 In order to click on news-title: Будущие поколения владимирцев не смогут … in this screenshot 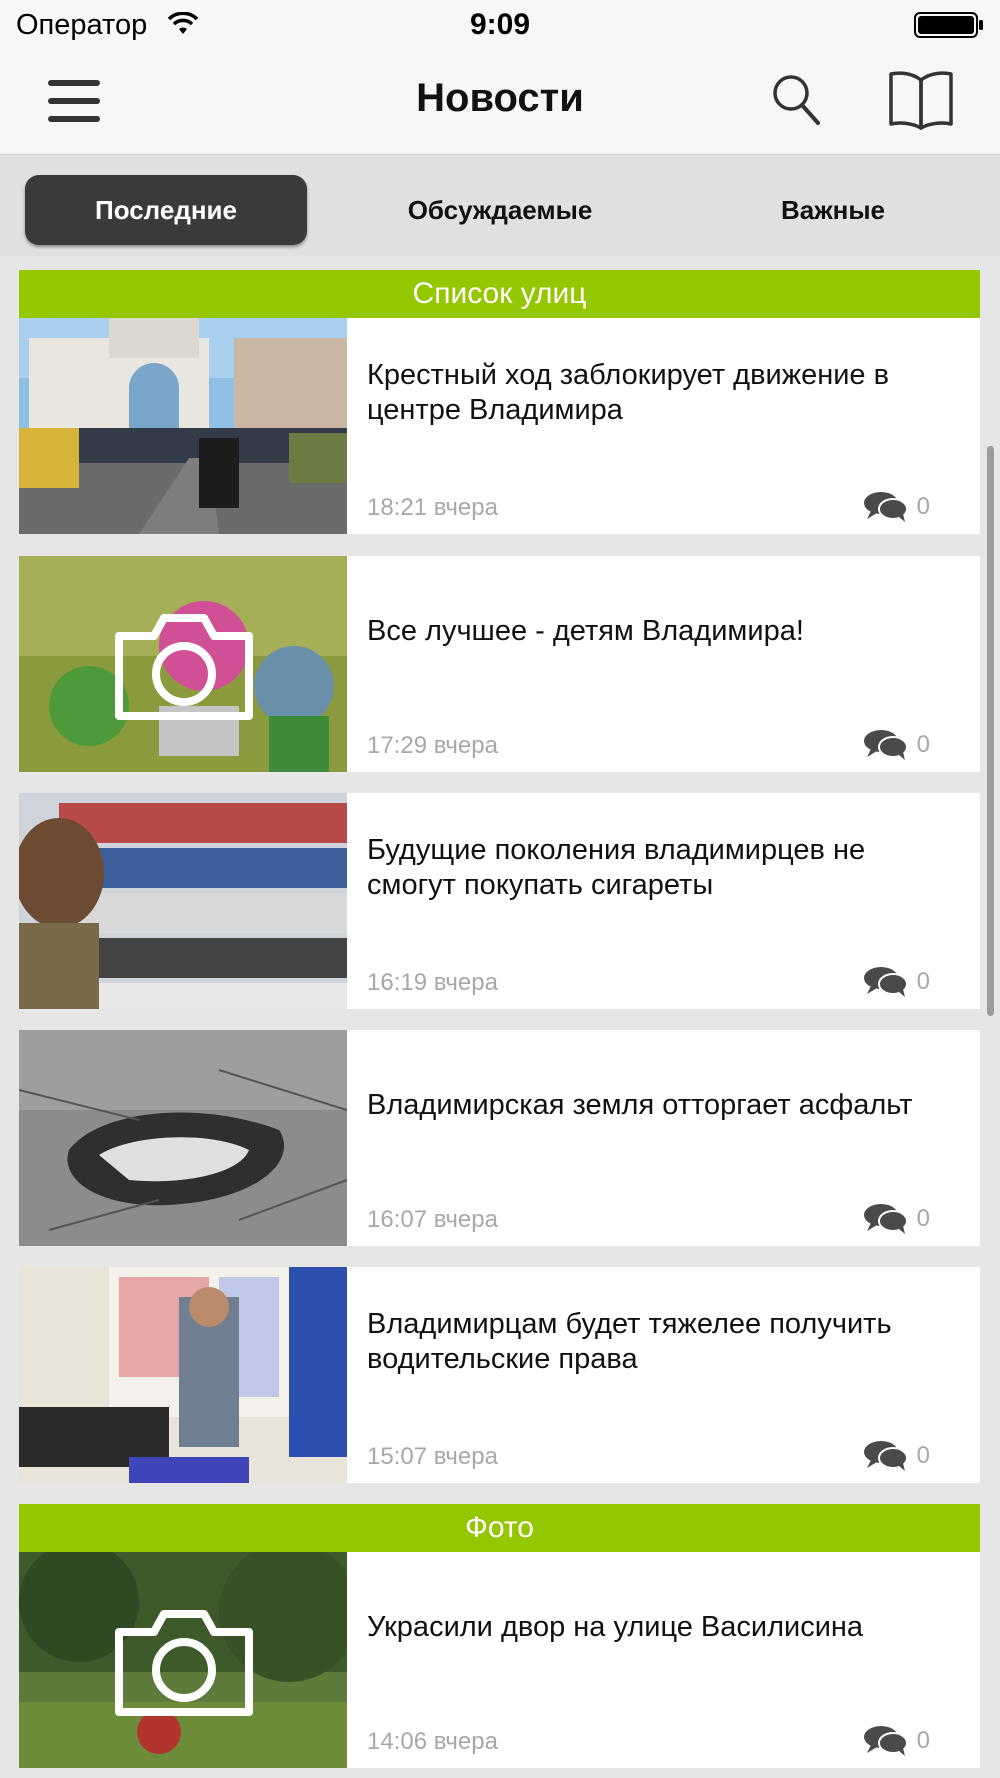, I will do `click(616, 867)`.